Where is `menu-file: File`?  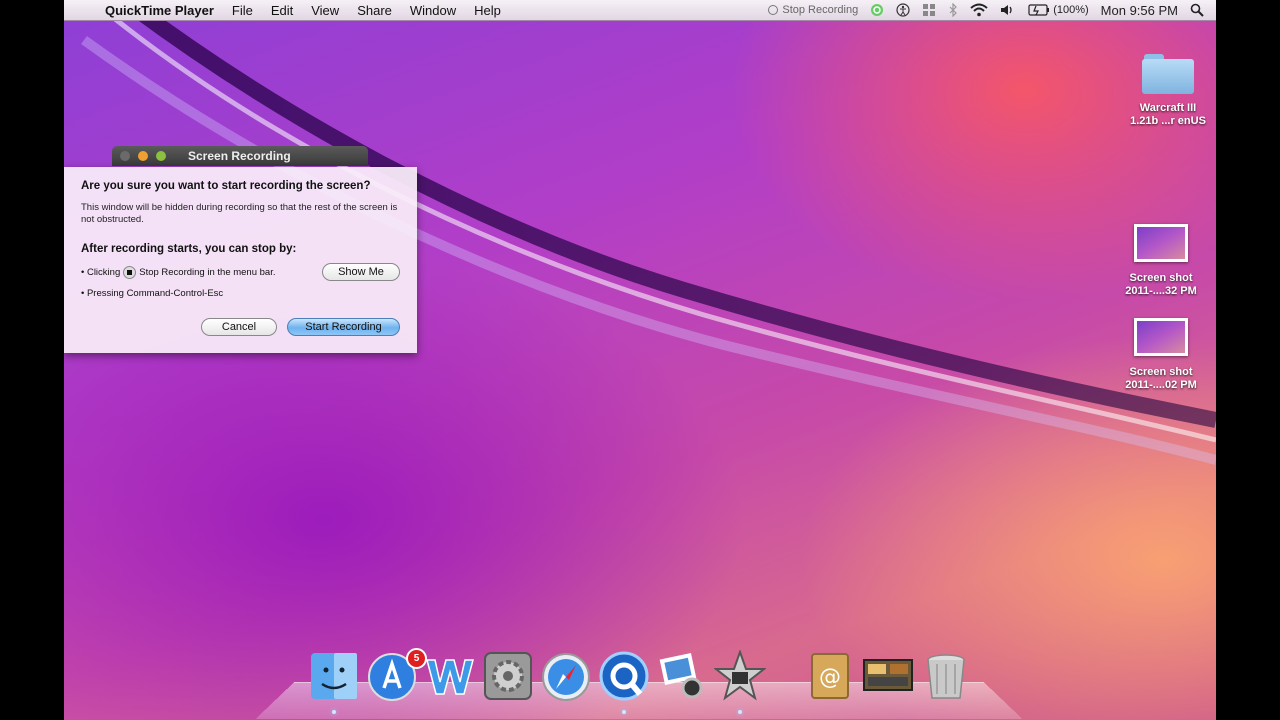
menu-file: File is located at coordinates (242, 10).